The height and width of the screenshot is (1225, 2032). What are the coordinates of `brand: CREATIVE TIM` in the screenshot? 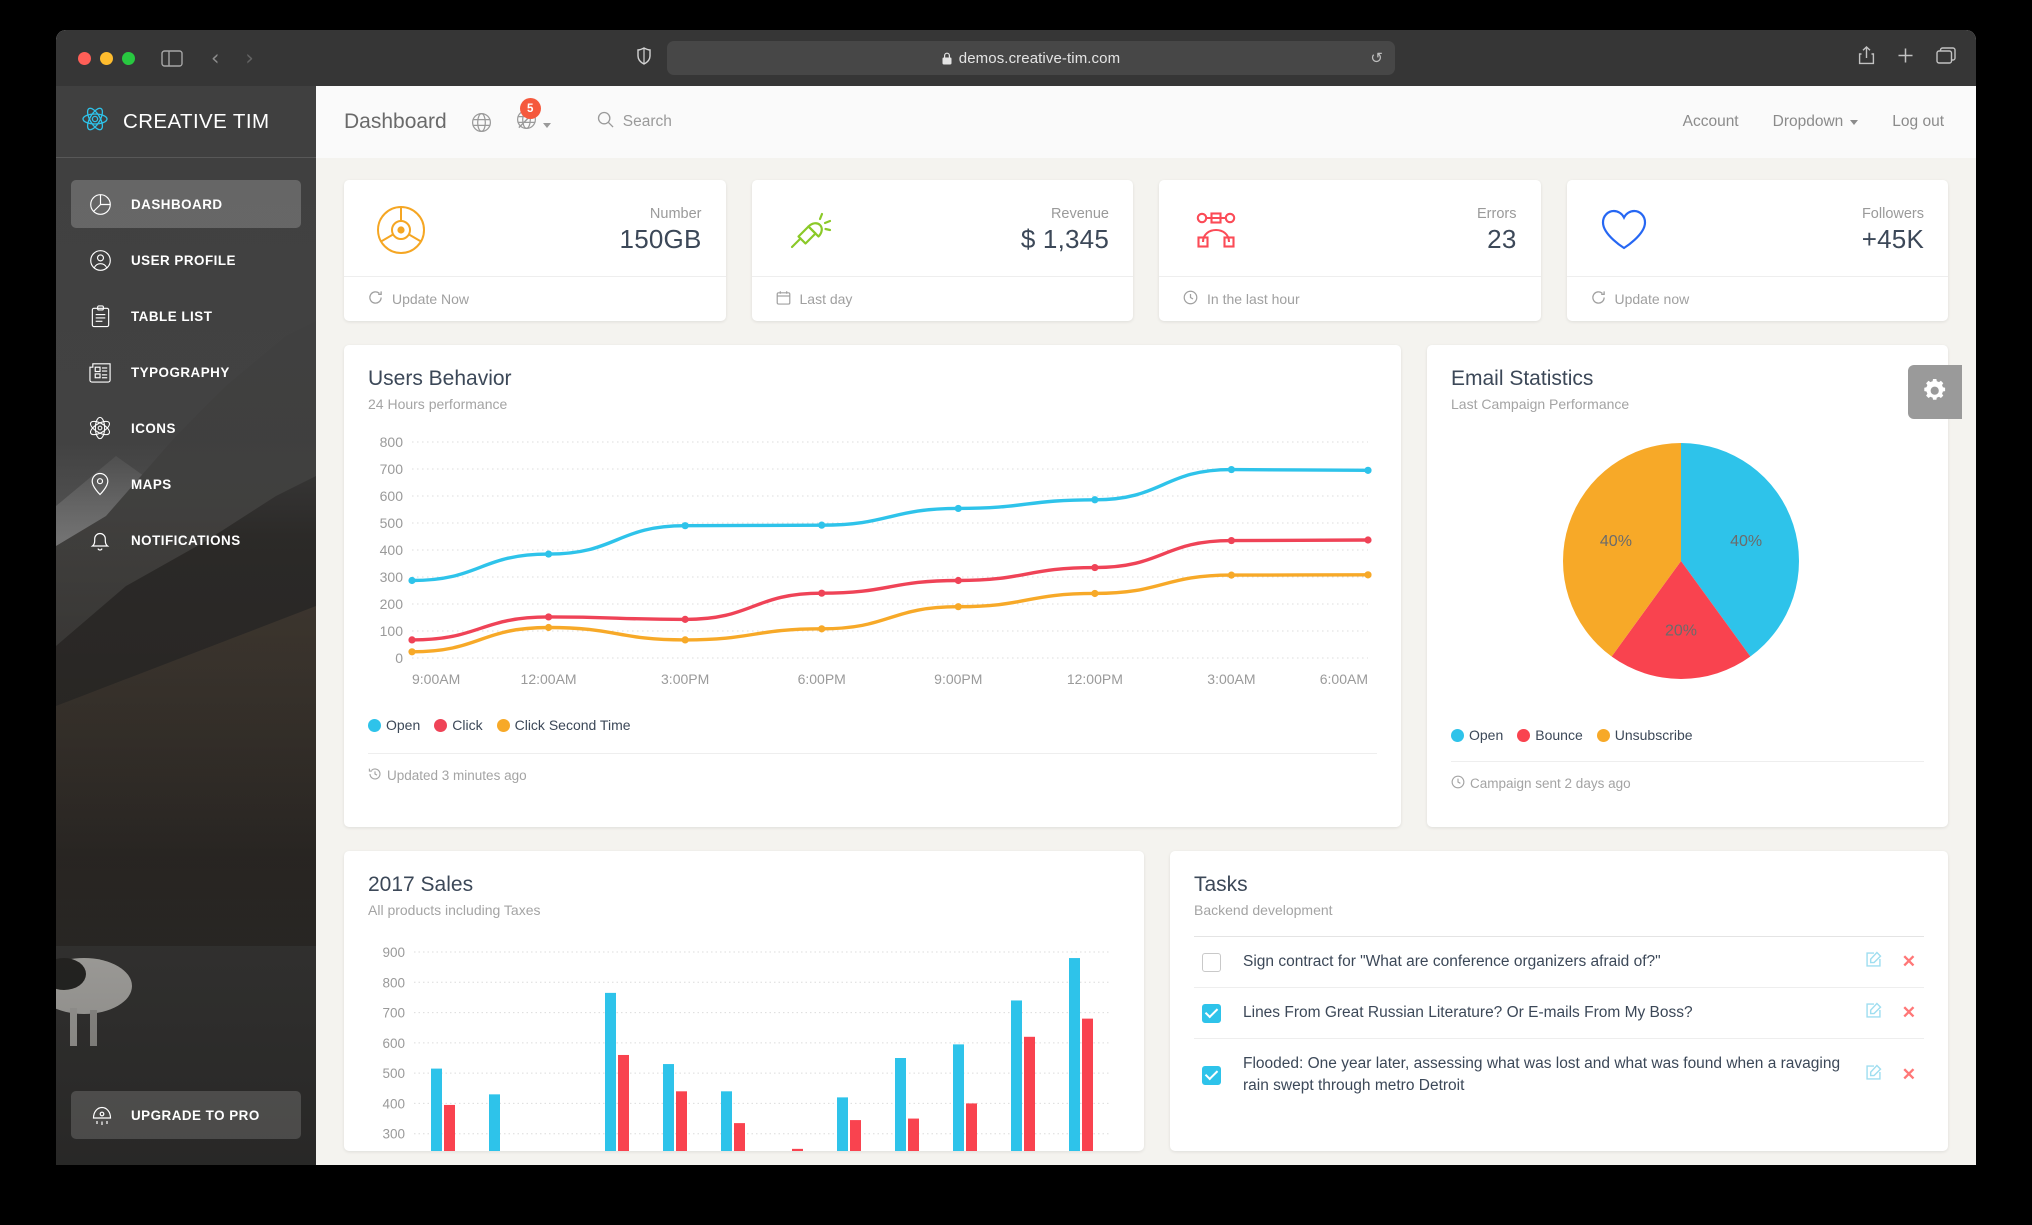 It's located at (186, 122).